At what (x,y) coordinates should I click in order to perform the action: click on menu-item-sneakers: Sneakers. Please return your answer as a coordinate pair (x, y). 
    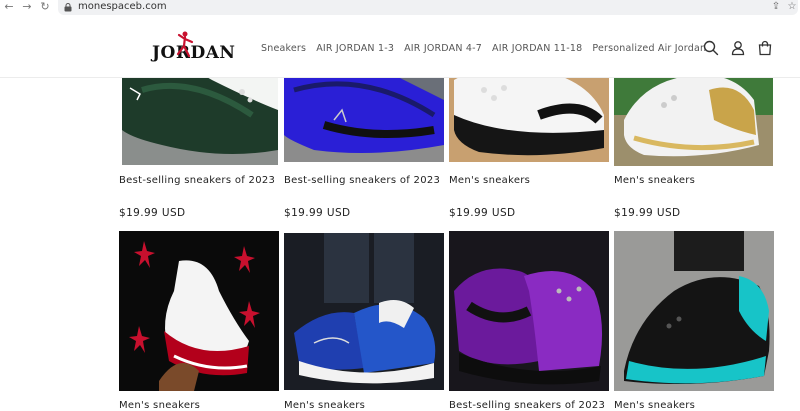
    Looking at the image, I should click on (283, 48).